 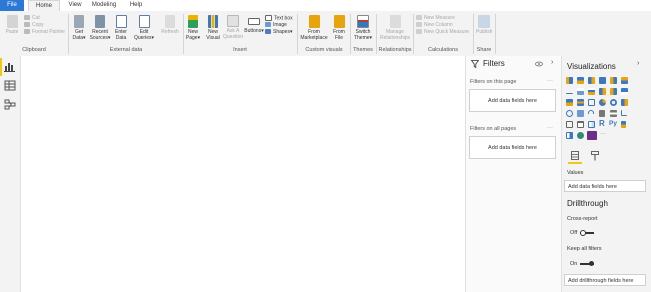 I want to click on filters-all-well: Add data fields here, so click(x=512, y=147).